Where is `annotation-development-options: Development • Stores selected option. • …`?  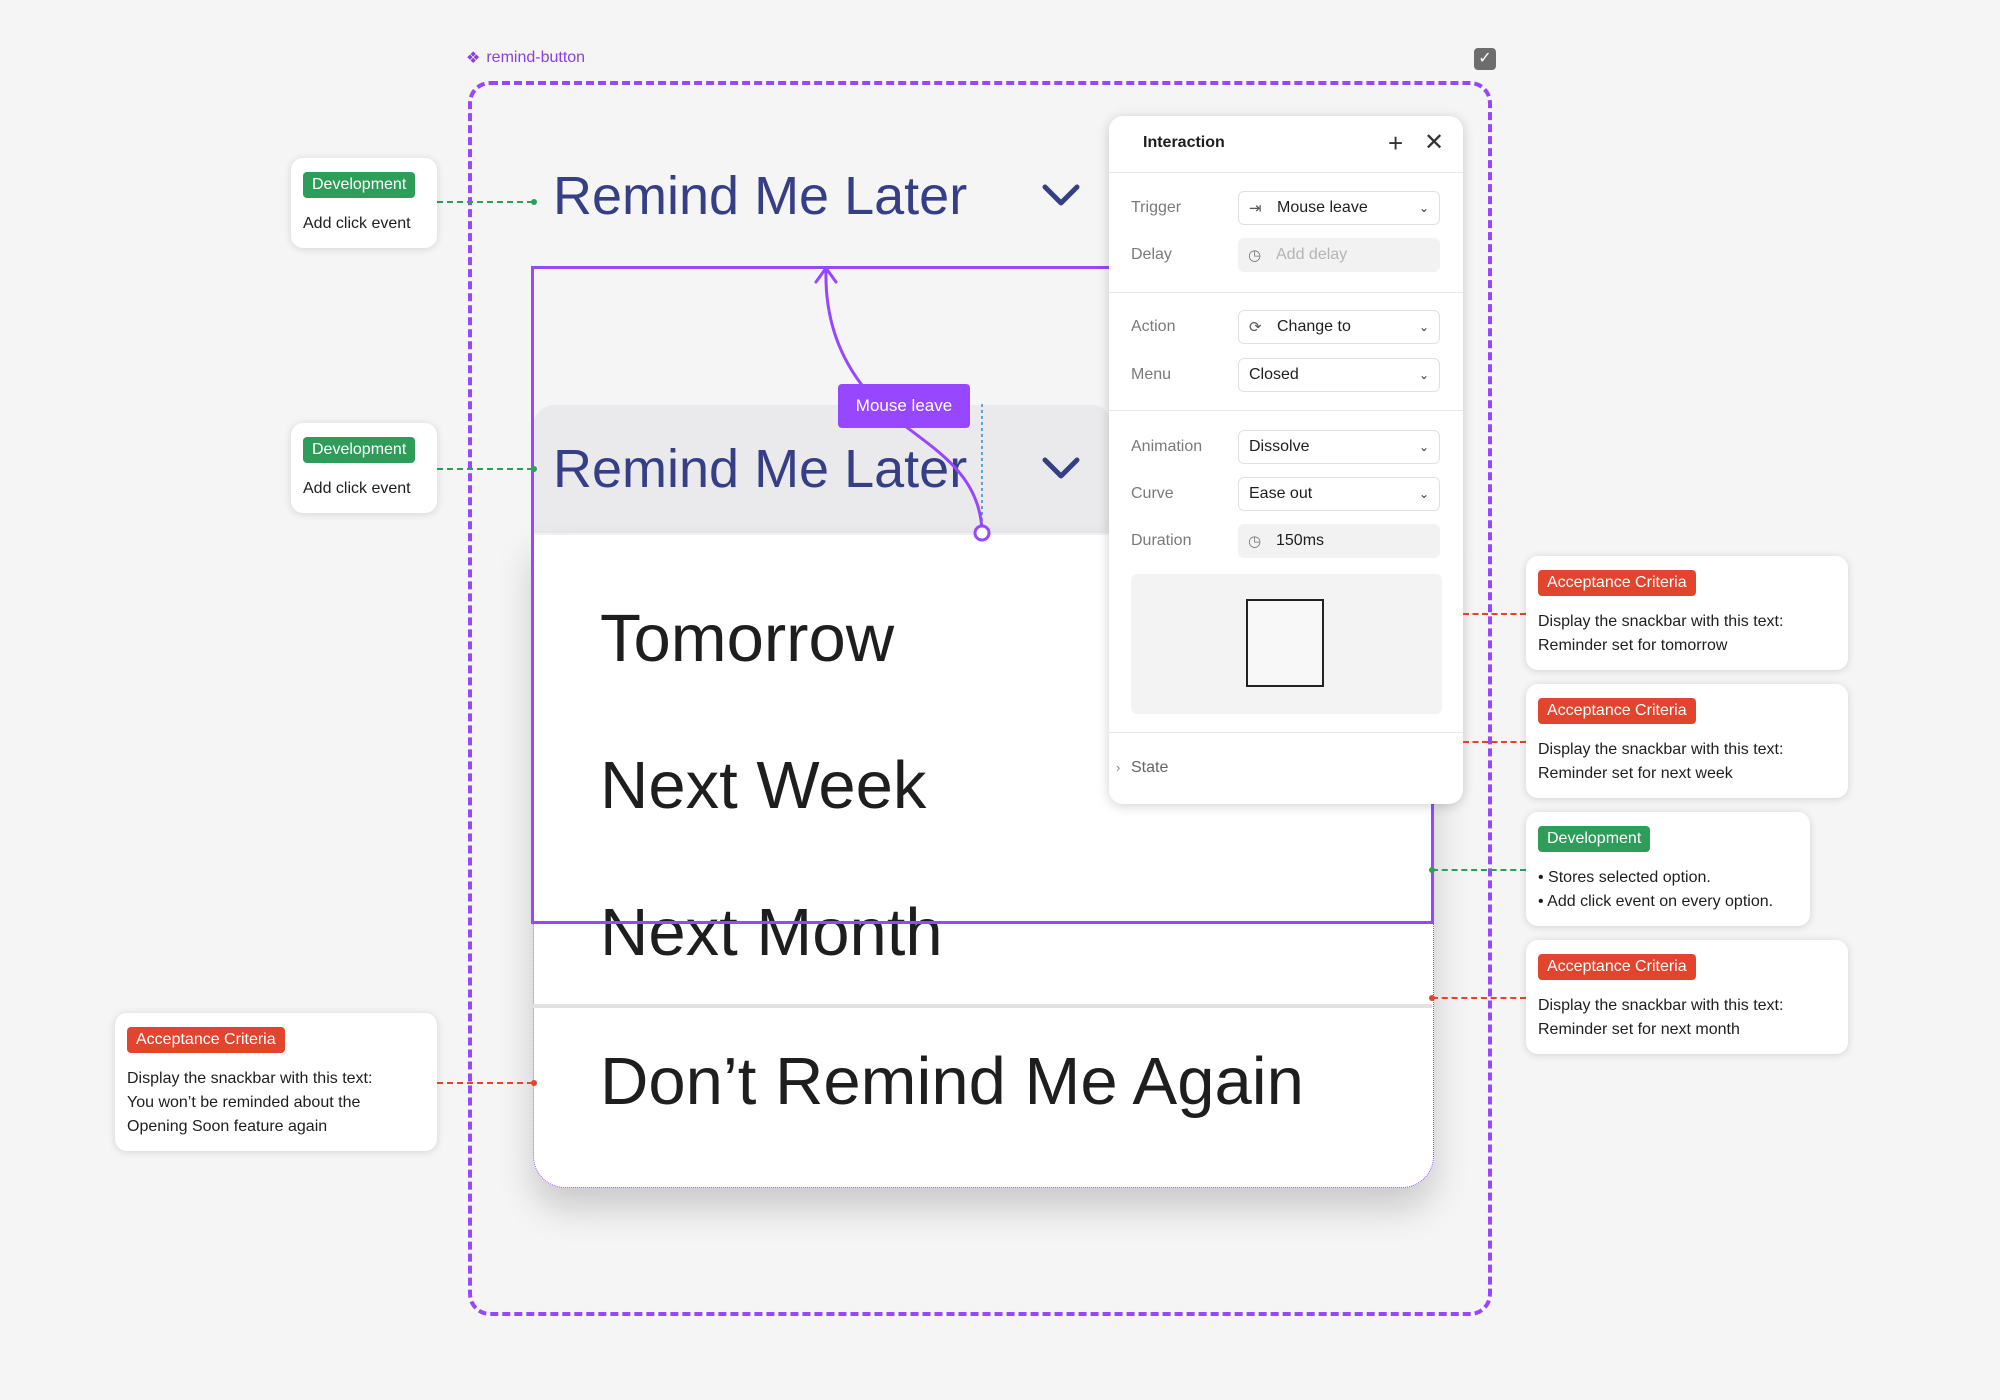
annotation-development-options: Development • Stores selected option. • … is located at coordinates (1668, 869).